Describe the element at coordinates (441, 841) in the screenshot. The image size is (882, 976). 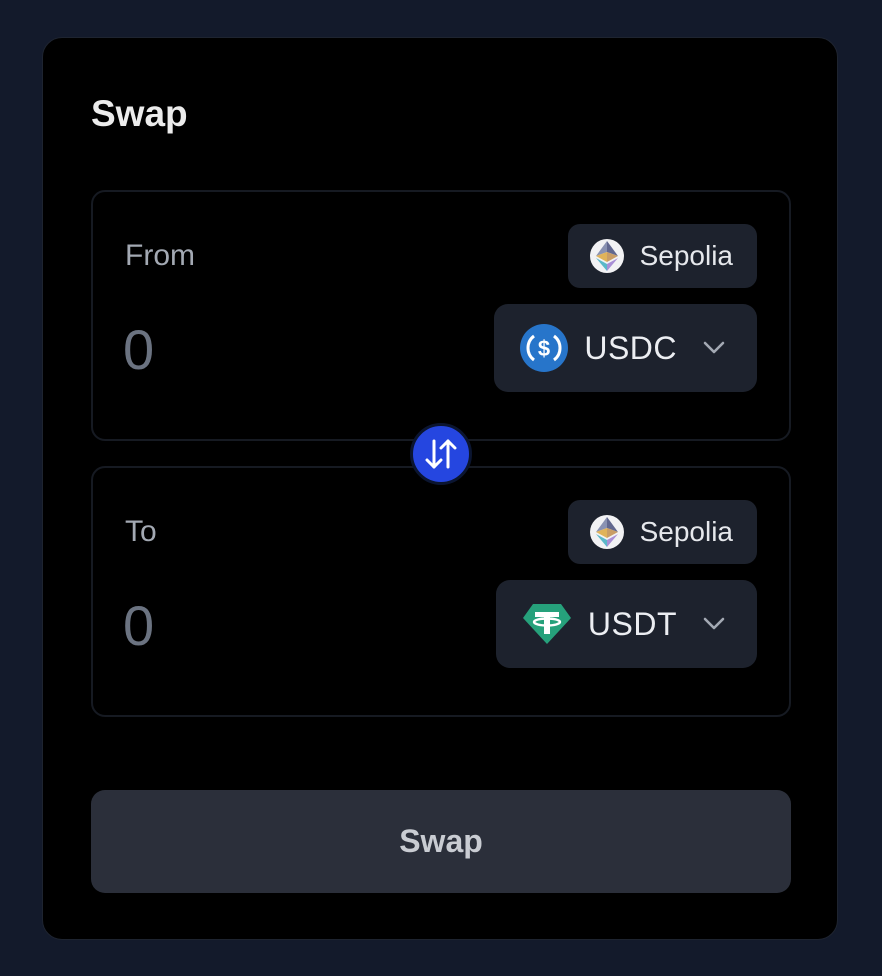
I see `swap-button: Swap` at that location.